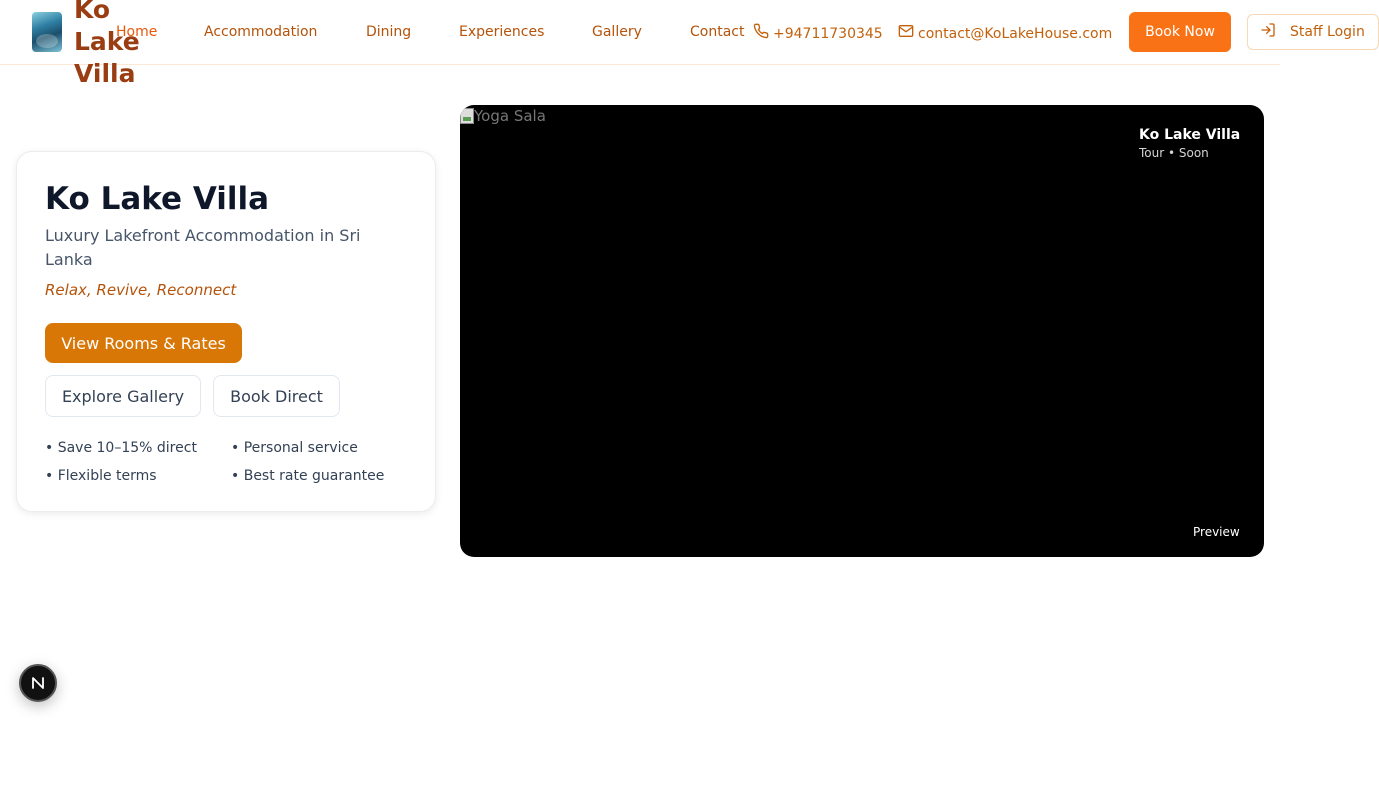  What do you see at coordinates (157, 199) in the screenshot?
I see `hero-title: Ko Lake Villa` at bounding box center [157, 199].